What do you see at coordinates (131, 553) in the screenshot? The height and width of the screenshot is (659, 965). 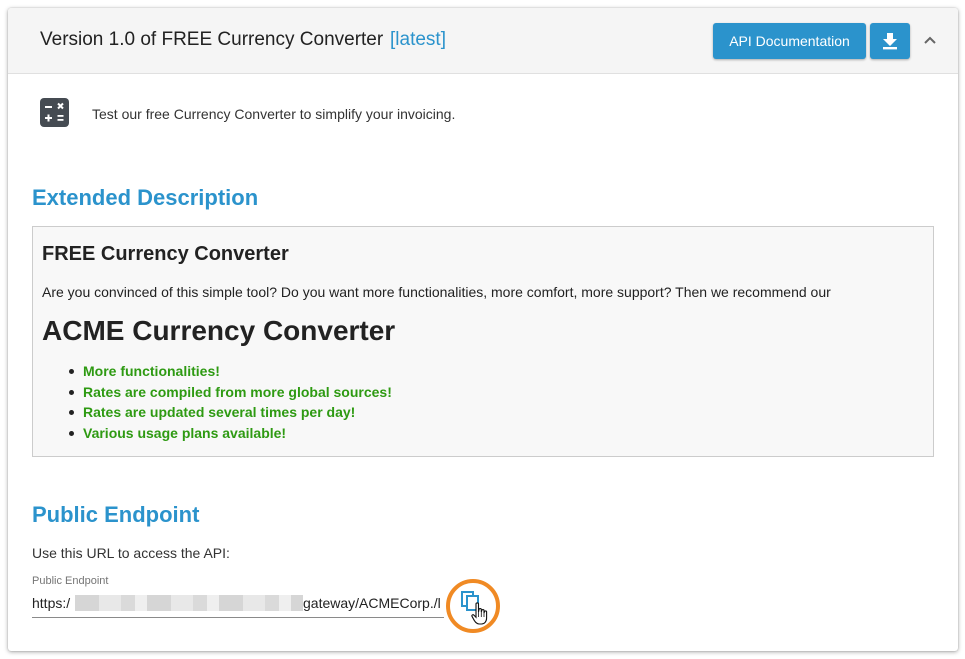 I see `endpoint-description: Use this URL to access the API:` at bounding box center [131, 553].